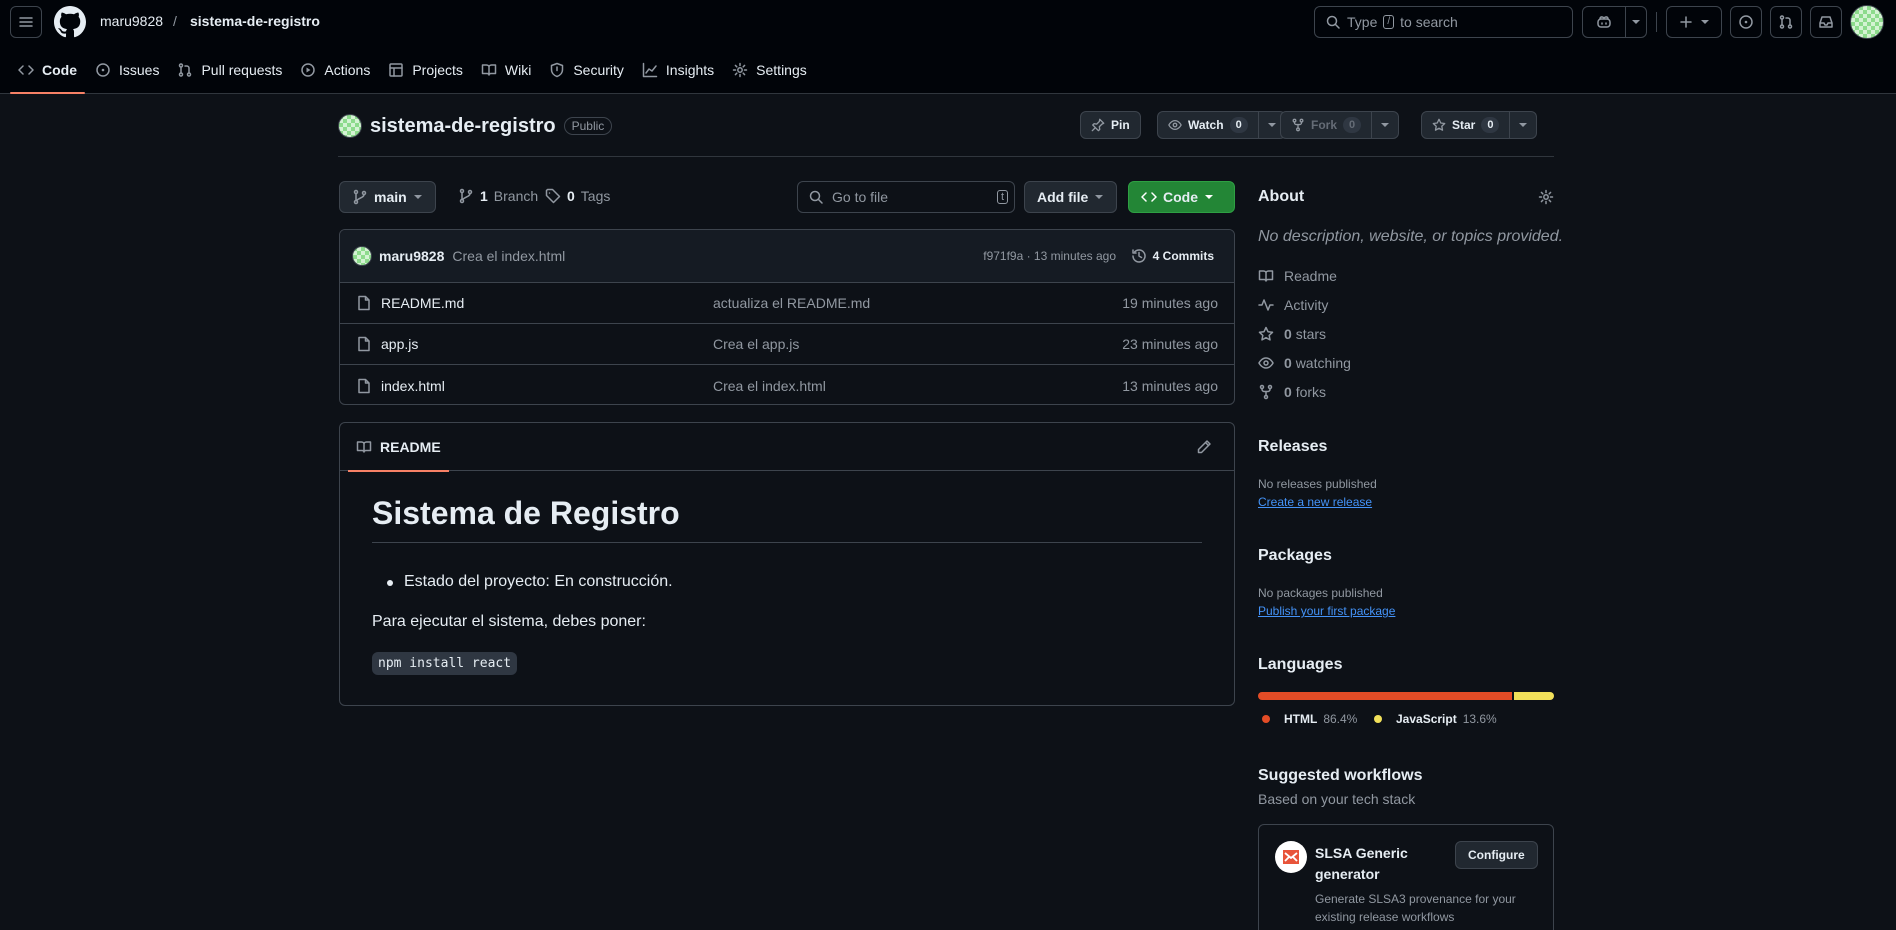 Image resolution: width=1896 pixels, height=930 pixels. I want to click on file-commit-message: Crea el app.js, so click(756, 344).